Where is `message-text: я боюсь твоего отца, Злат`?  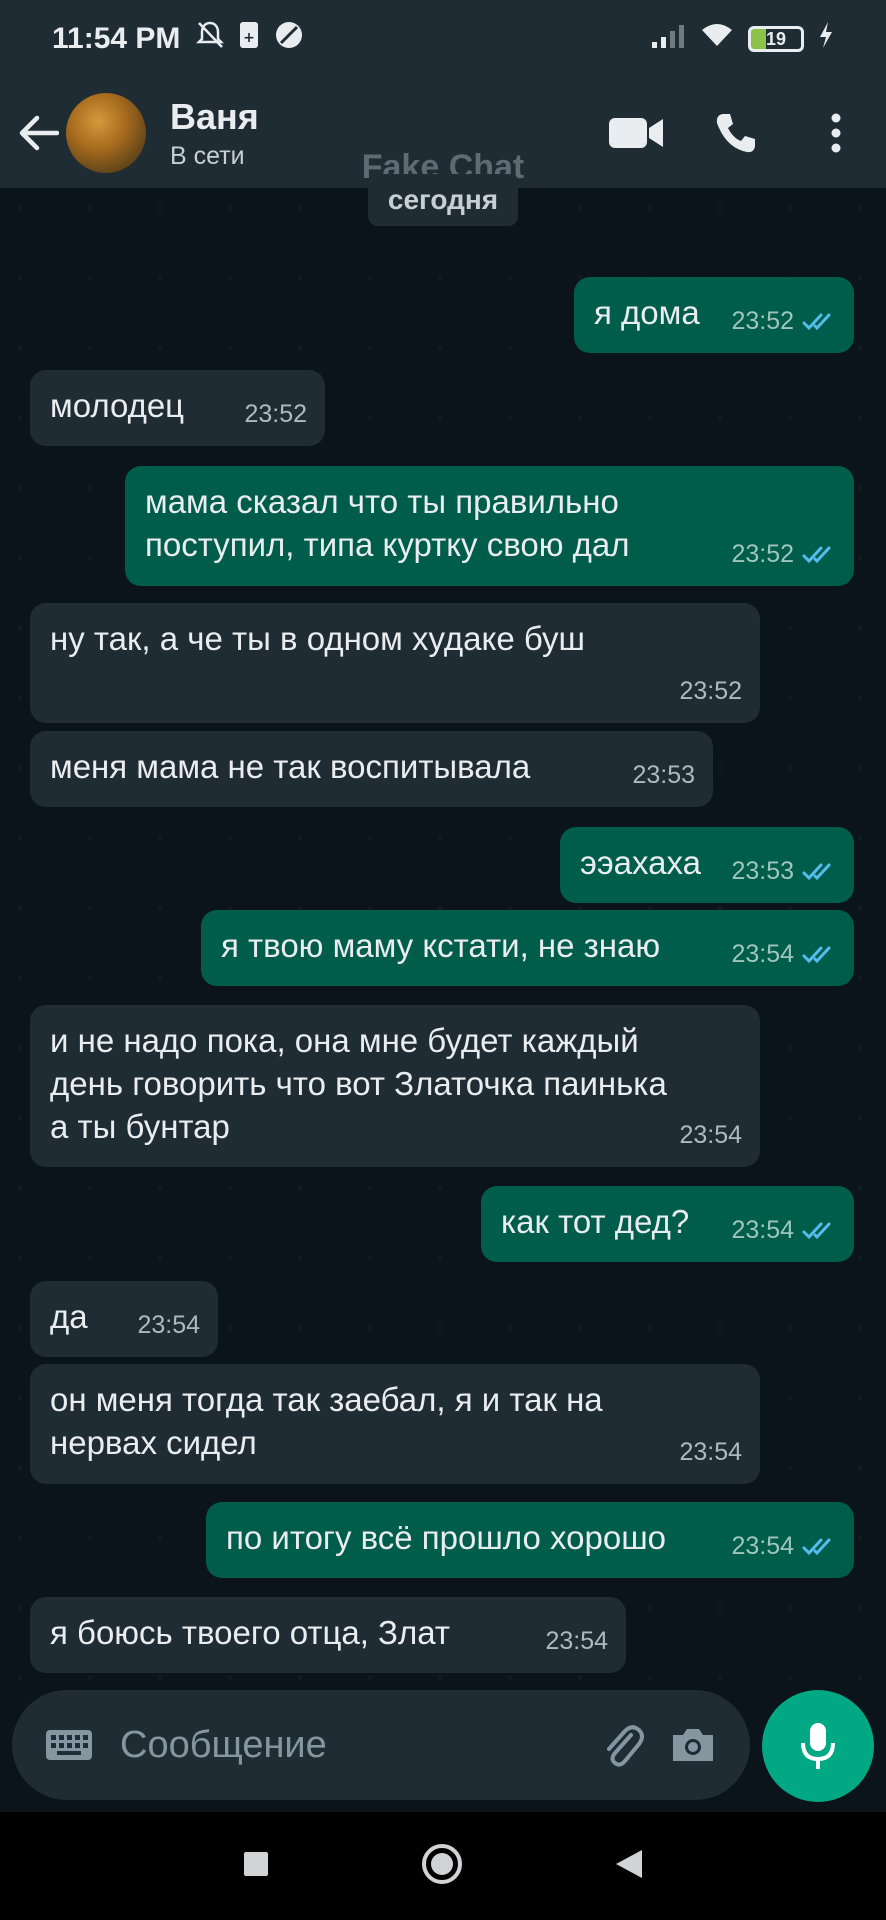 message-text: я боюсь твоего отца, Злат is located at coordinates (250, 1632).